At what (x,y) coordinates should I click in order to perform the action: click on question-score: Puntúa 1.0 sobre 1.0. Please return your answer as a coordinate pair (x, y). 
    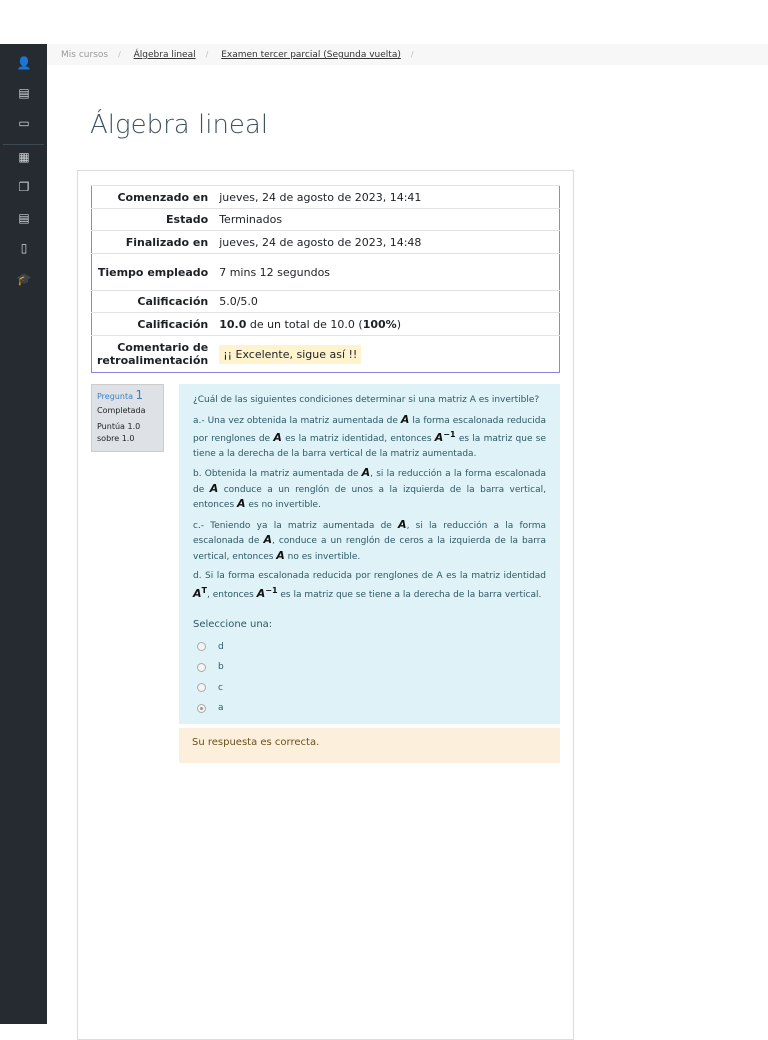
    Looking at the image, I should click on (119, 432).